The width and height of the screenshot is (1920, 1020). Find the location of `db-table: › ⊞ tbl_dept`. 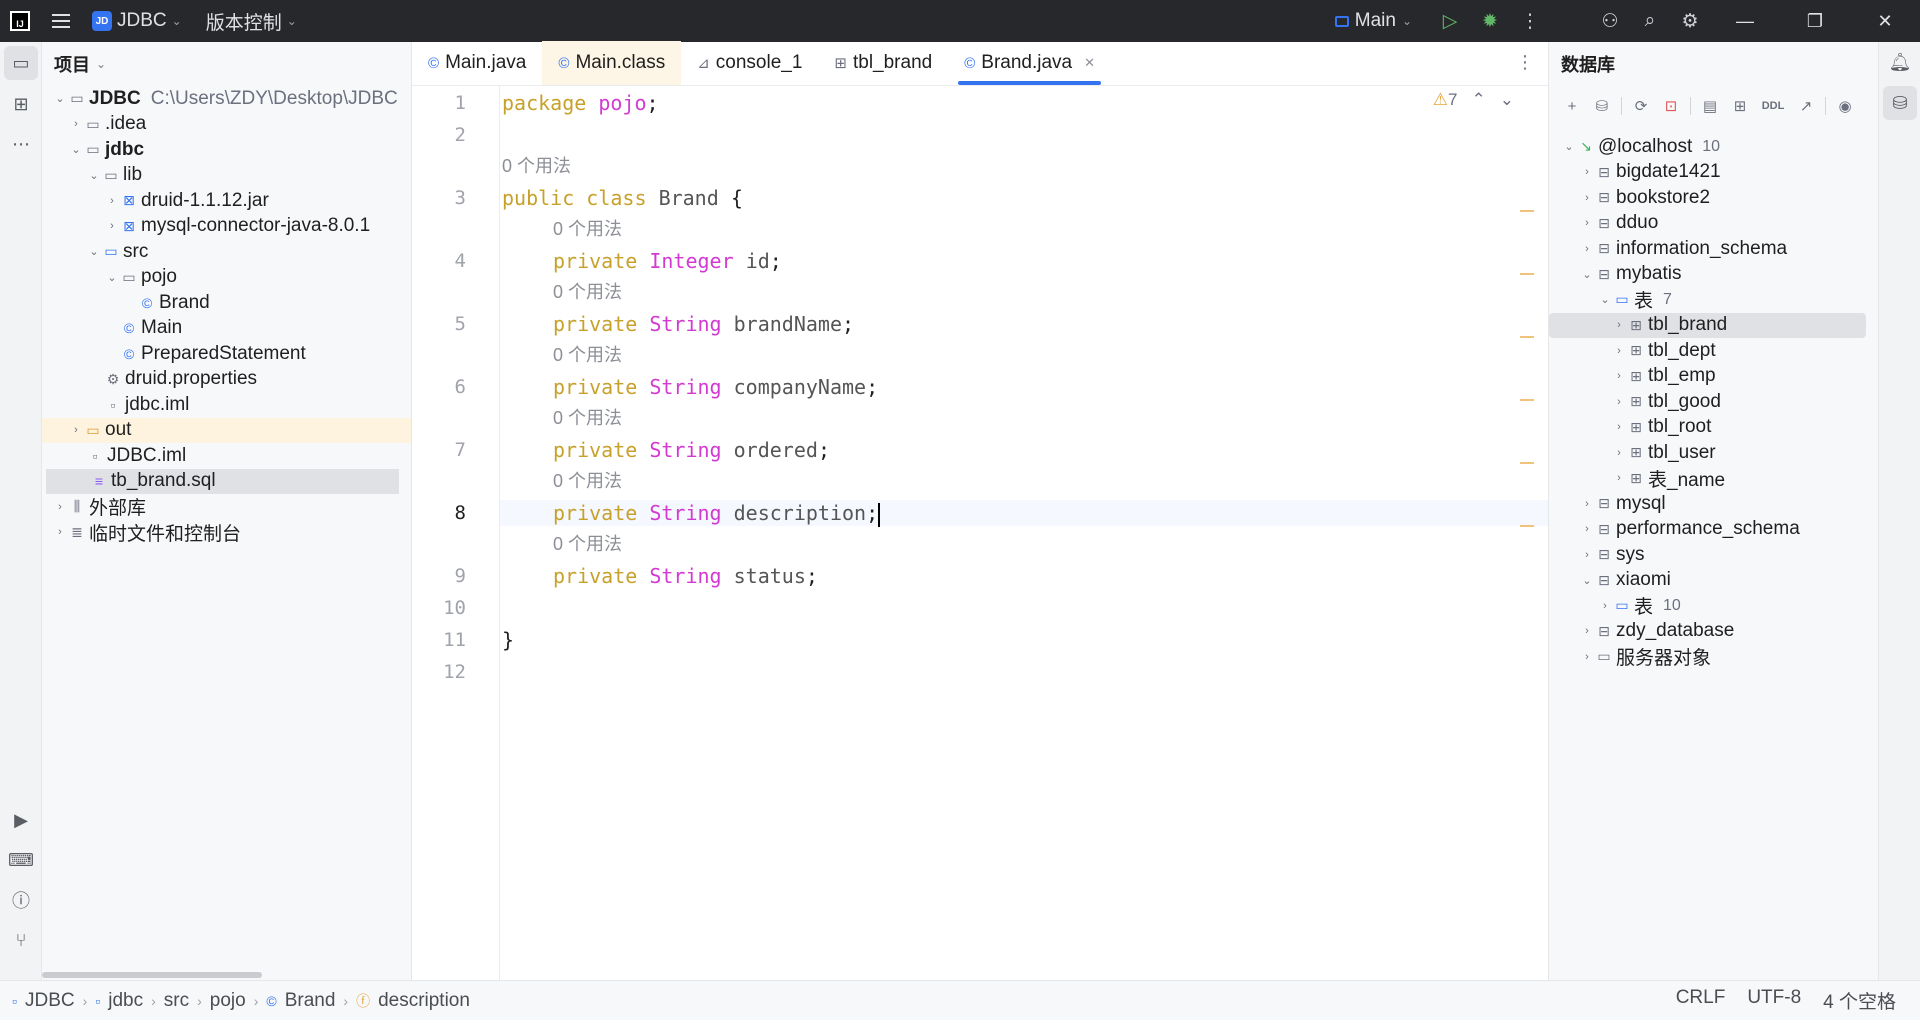

db-table: › ⊞ tbl_dept is located at coordinates (1713, 351).